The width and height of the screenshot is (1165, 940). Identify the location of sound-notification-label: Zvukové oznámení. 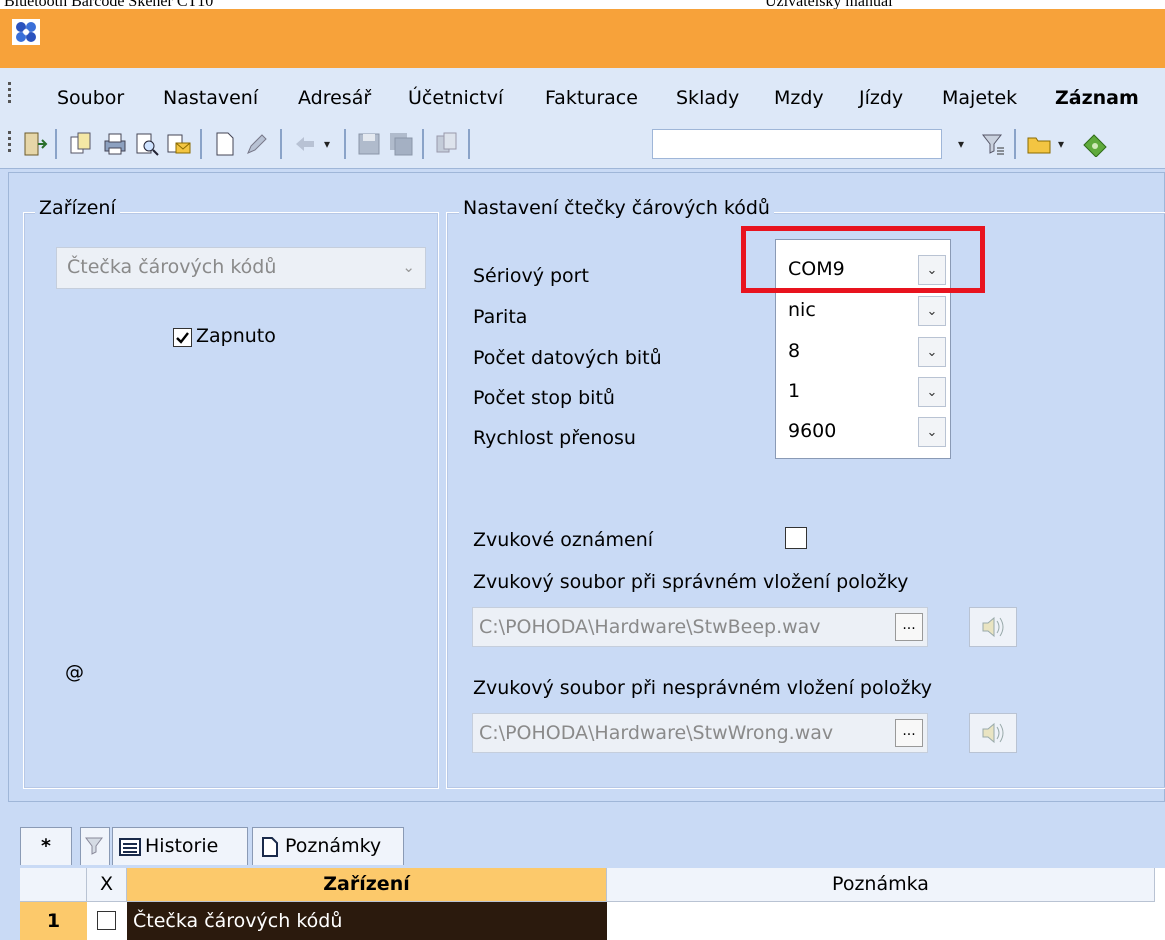
(563, 540).